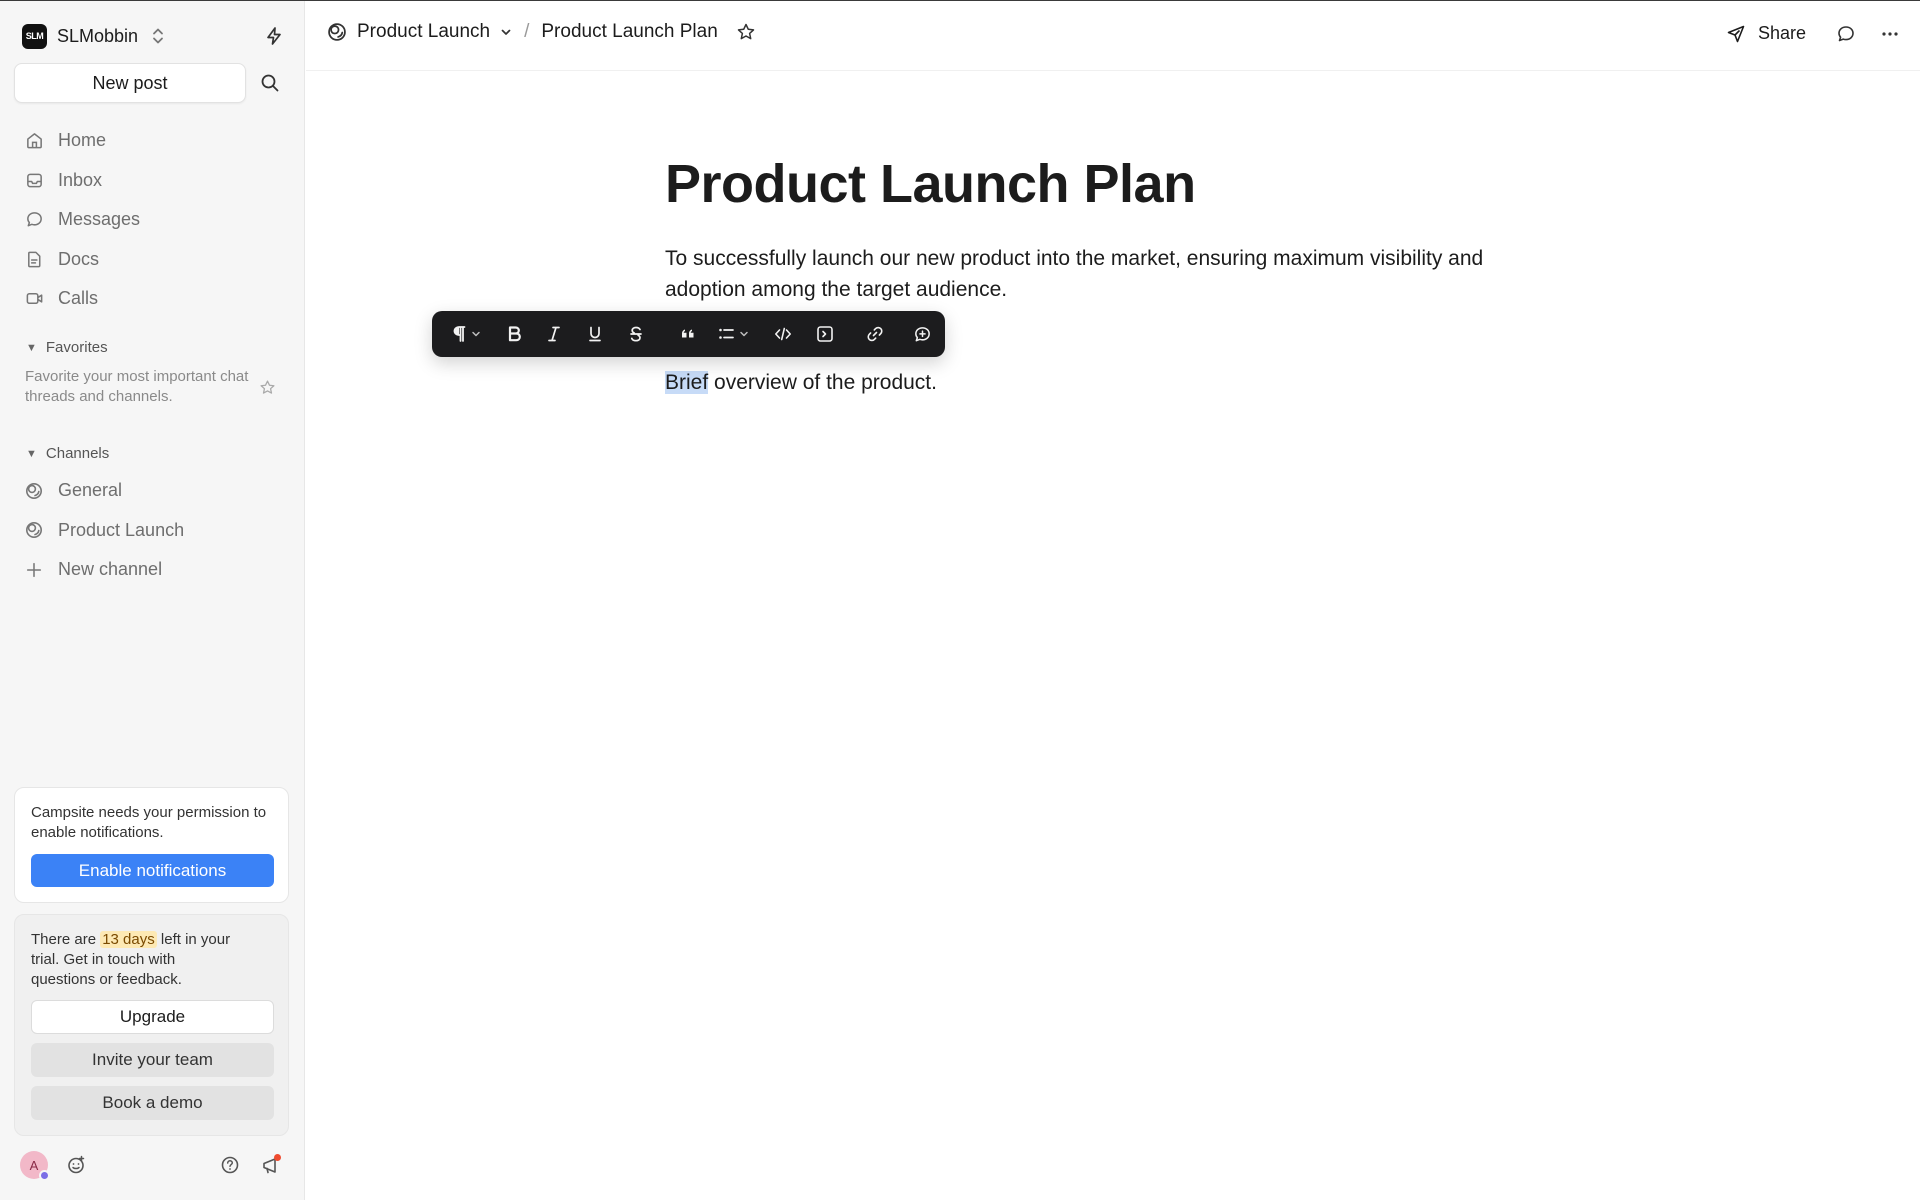 The image size is (1920, 1200). What do you see at coordinates (822, 382) in the screenshot?
I see `document-paragraph-rest: overview of the product.` at bounding box center [822, 382].